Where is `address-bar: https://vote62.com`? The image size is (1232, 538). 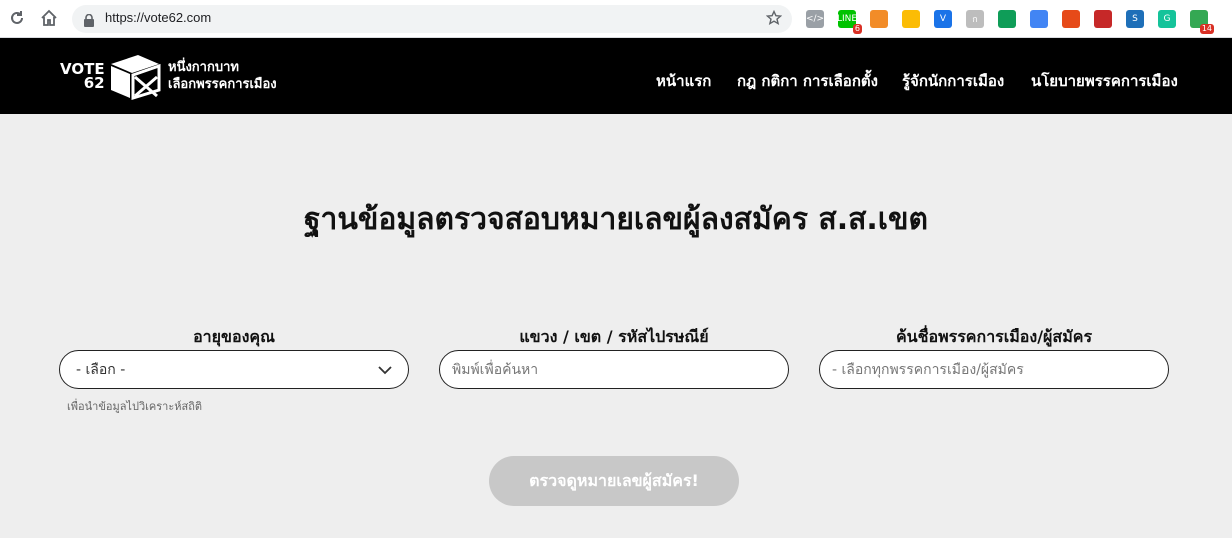
address-bar: https://vote62.com is located at coordinates (432, 19).